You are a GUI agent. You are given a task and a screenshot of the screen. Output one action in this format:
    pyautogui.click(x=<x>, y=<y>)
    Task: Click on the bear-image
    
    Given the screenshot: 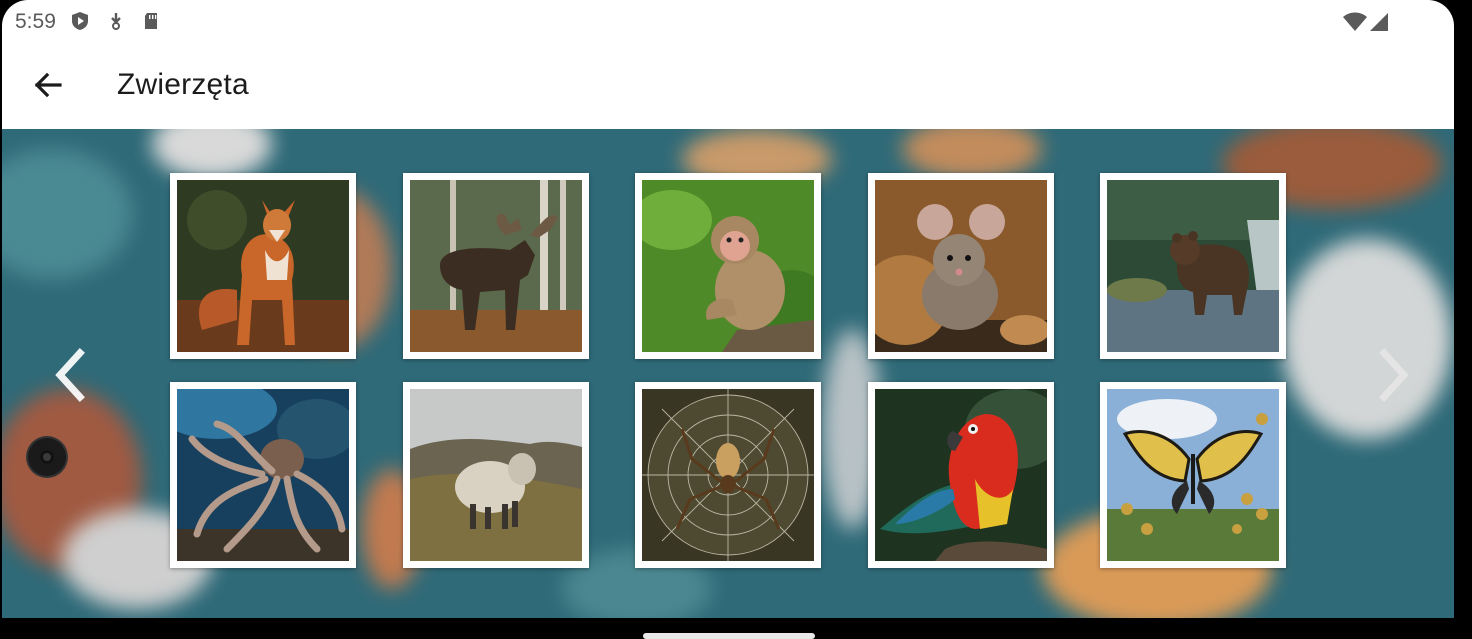 What is the action you would take?
    pyautogui.click(x=1193, y=266)
    